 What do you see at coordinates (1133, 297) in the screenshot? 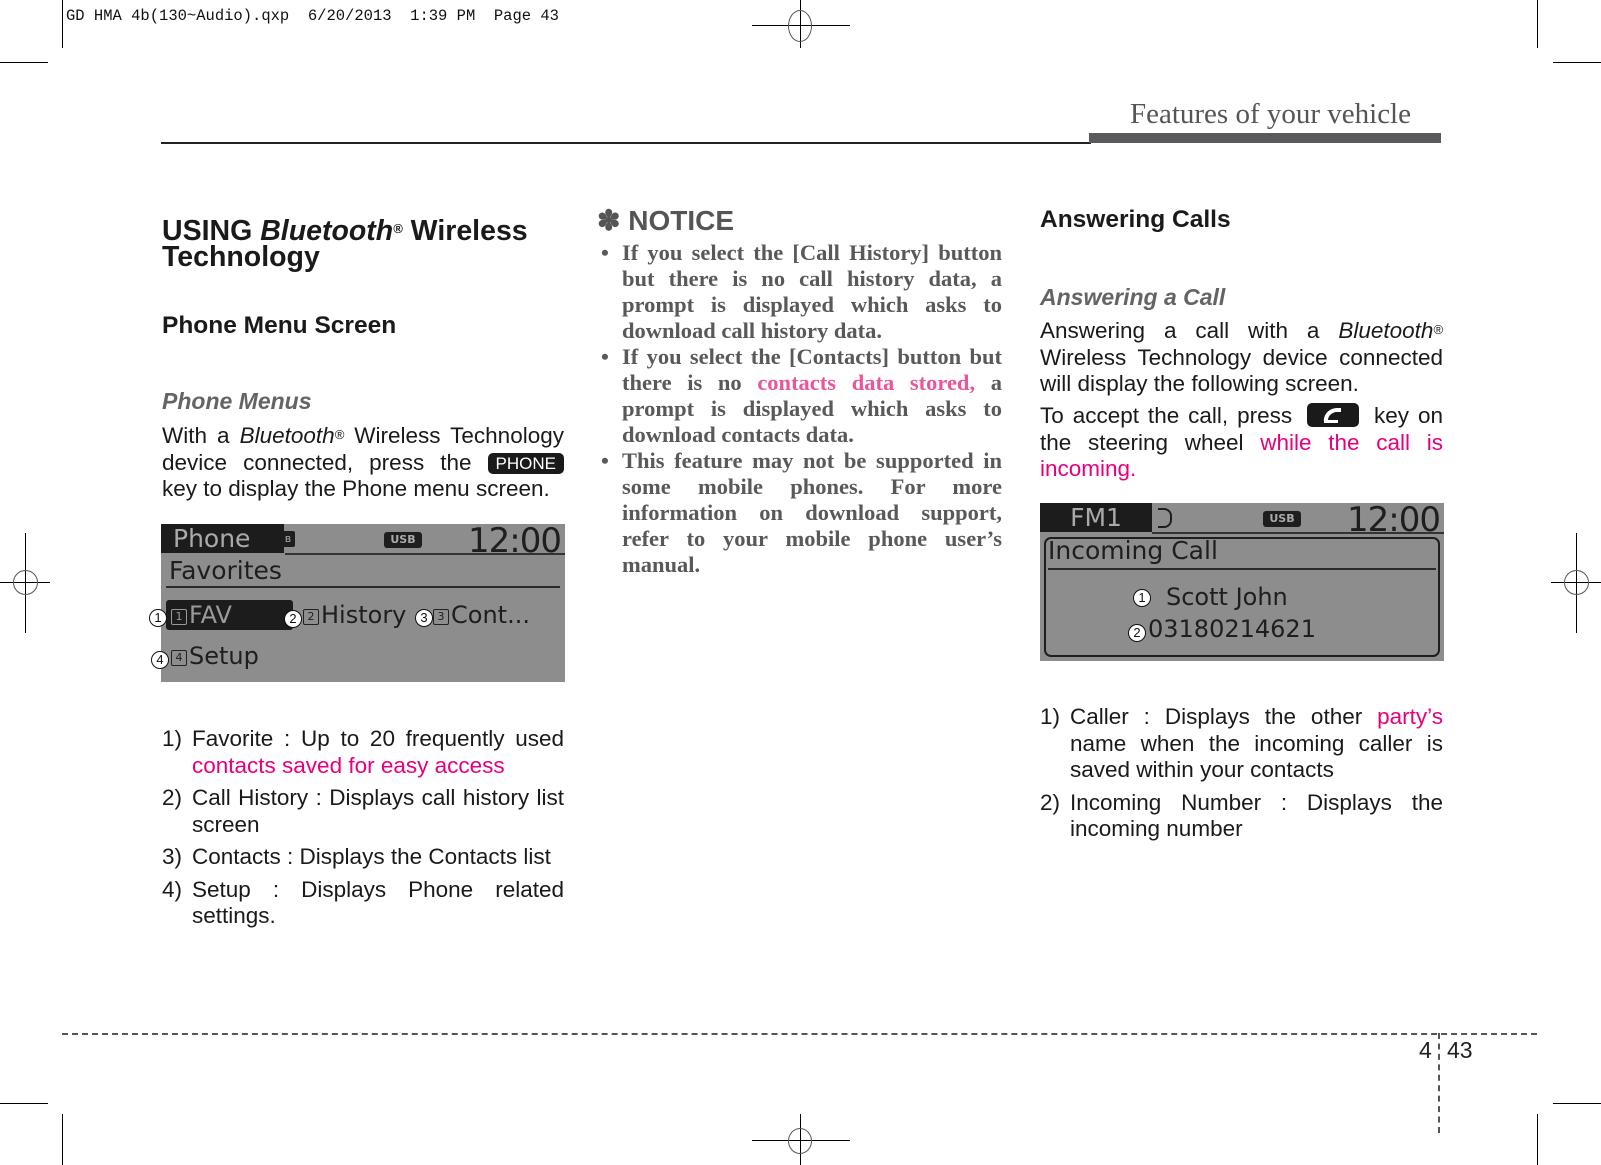
I see `answering-a-call-subheading: Answering a Call` at bounding box center [1133, 297].